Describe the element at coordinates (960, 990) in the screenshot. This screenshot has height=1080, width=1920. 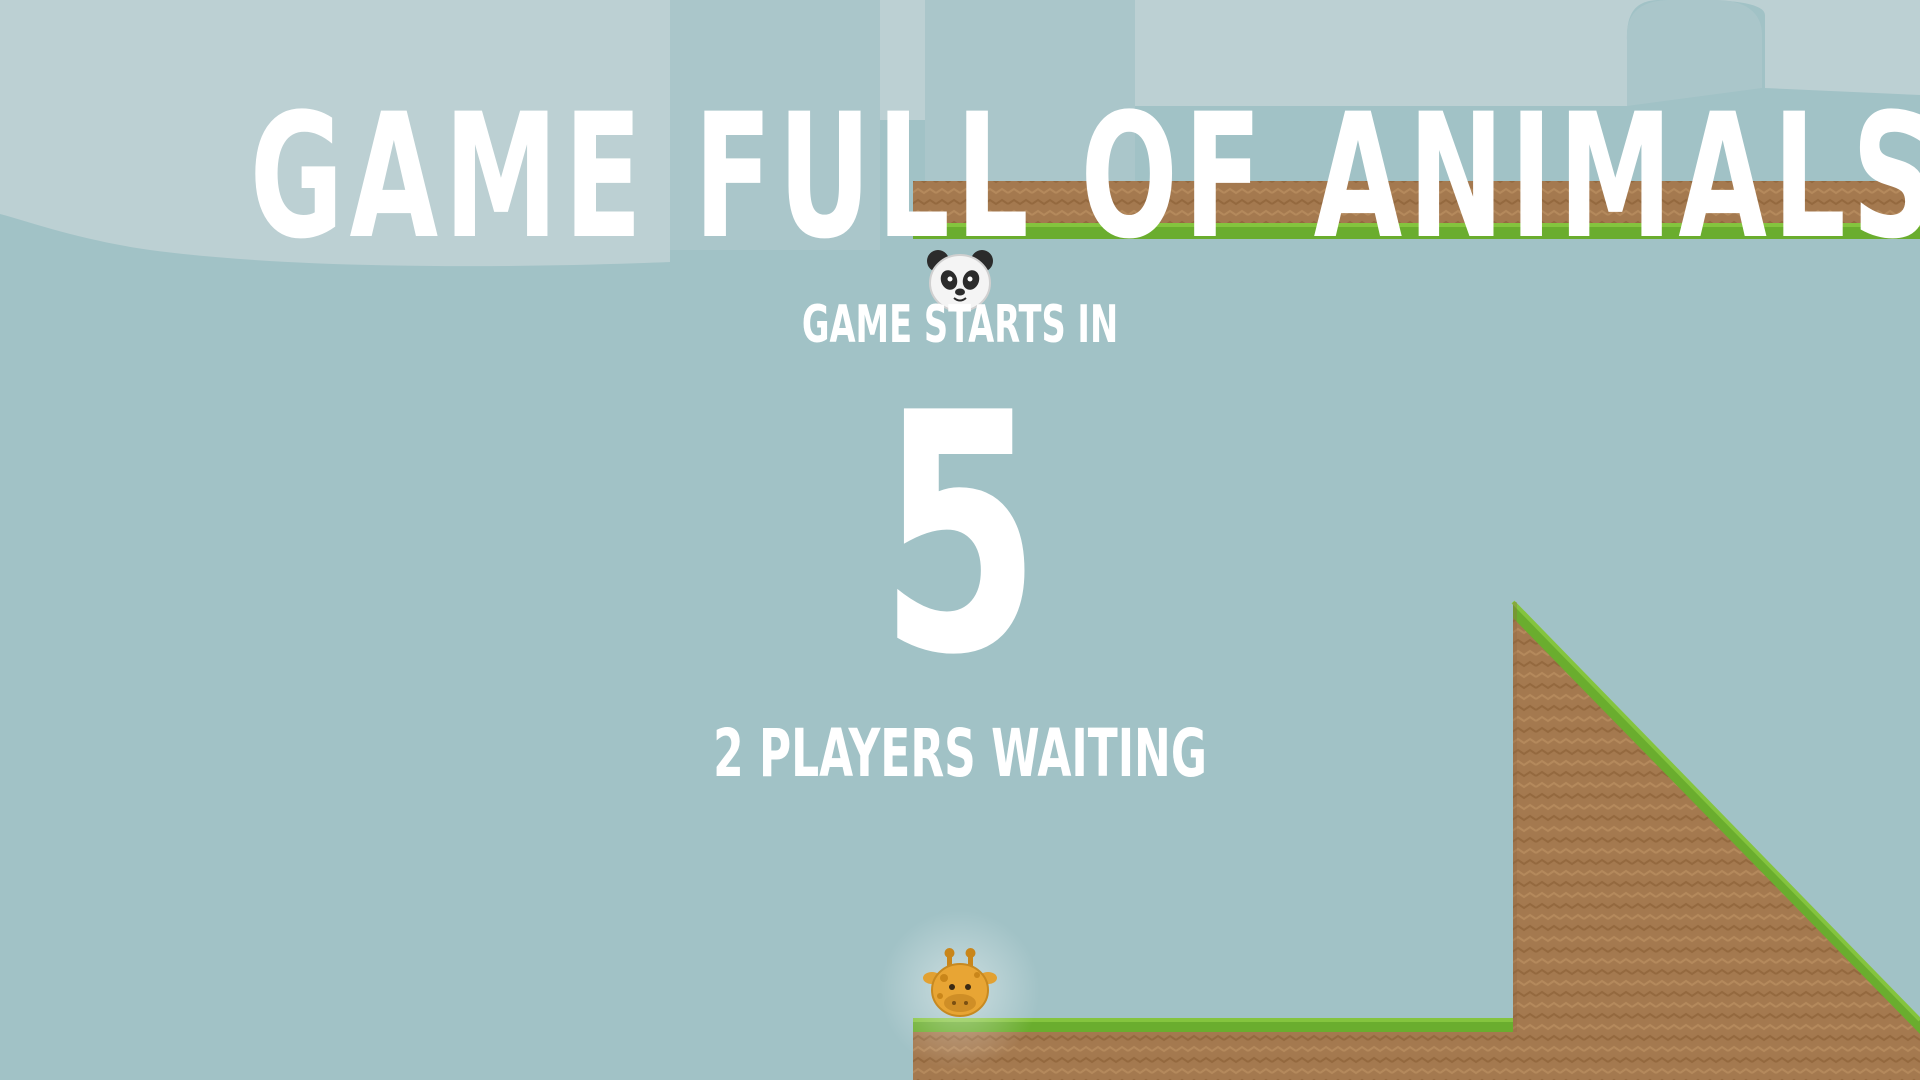
I see `player-giraffe` at that location.